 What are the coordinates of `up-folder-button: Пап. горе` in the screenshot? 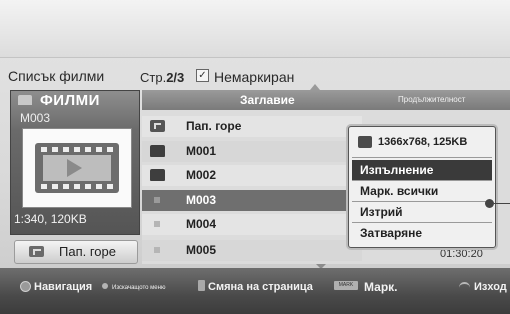 It's located at (76, 252).